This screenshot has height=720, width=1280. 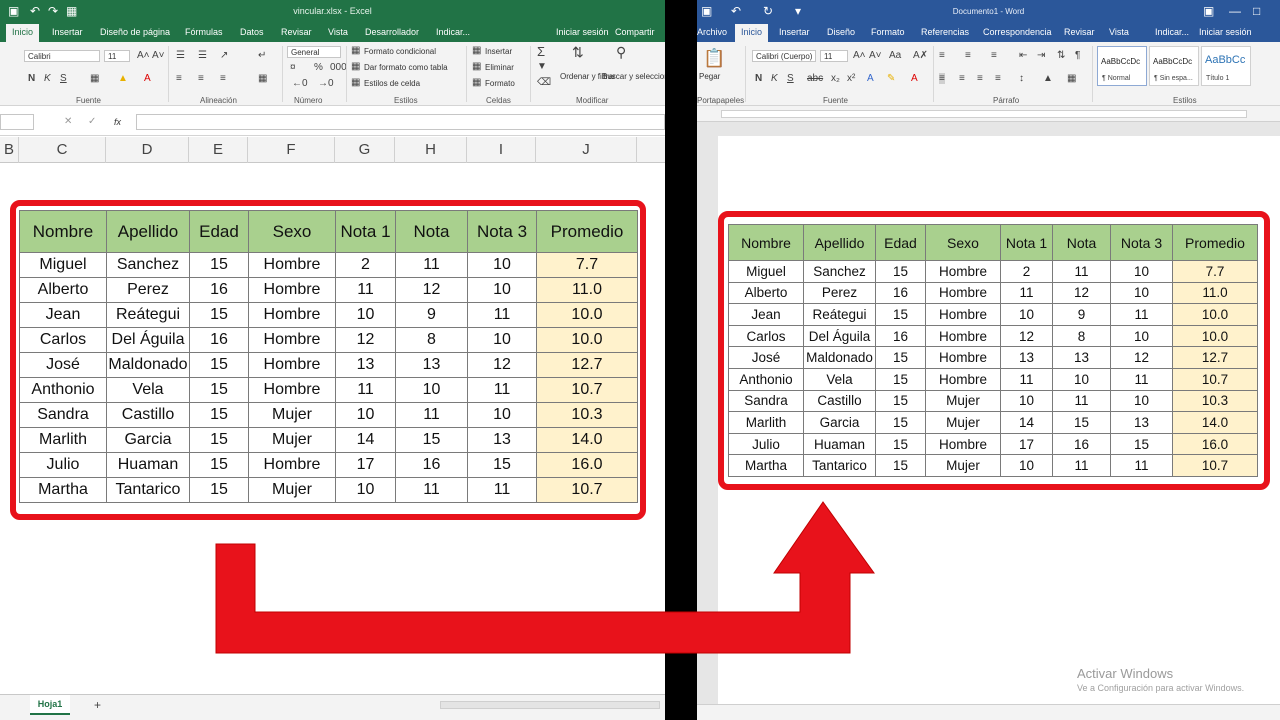 I want to click on horizontal-ruler, so click(x=988, y=114).